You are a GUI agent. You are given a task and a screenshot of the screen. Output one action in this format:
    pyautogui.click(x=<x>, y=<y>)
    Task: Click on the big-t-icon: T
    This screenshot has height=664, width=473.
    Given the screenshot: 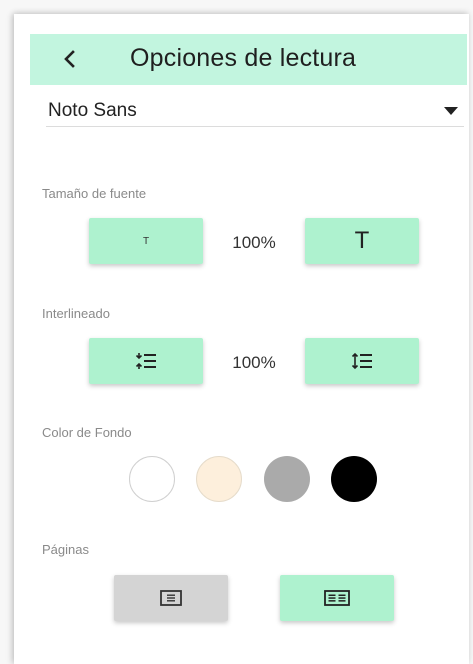 What is the action you would take?
    pyautogui.click(x=362, y=240)
    